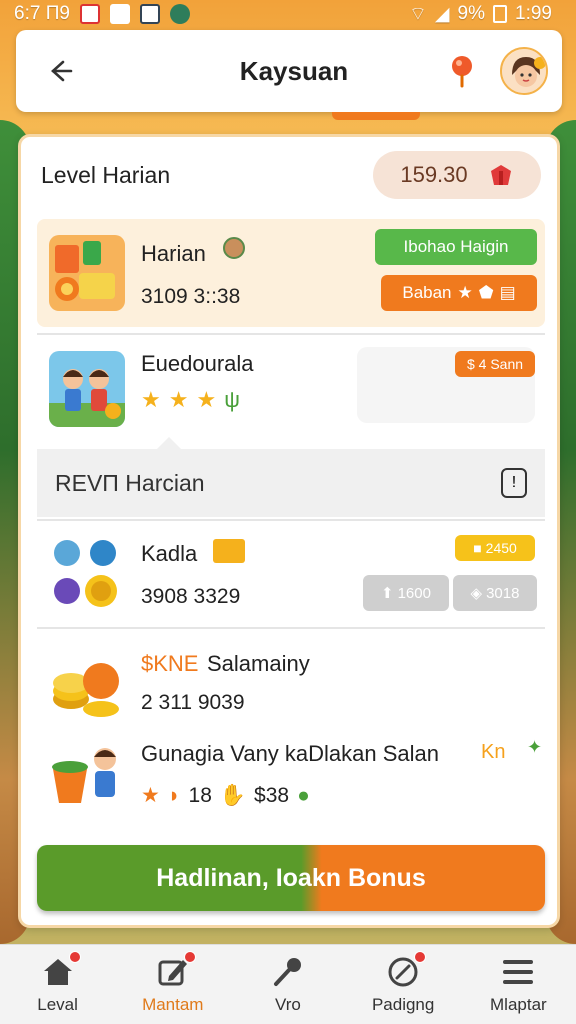 The height and width of the screenshot is (1024, 576). What do you see at coordinates (442, 14) in the screenshot?
I see `signal-icon: ◢` at bounding box center [442, 14].